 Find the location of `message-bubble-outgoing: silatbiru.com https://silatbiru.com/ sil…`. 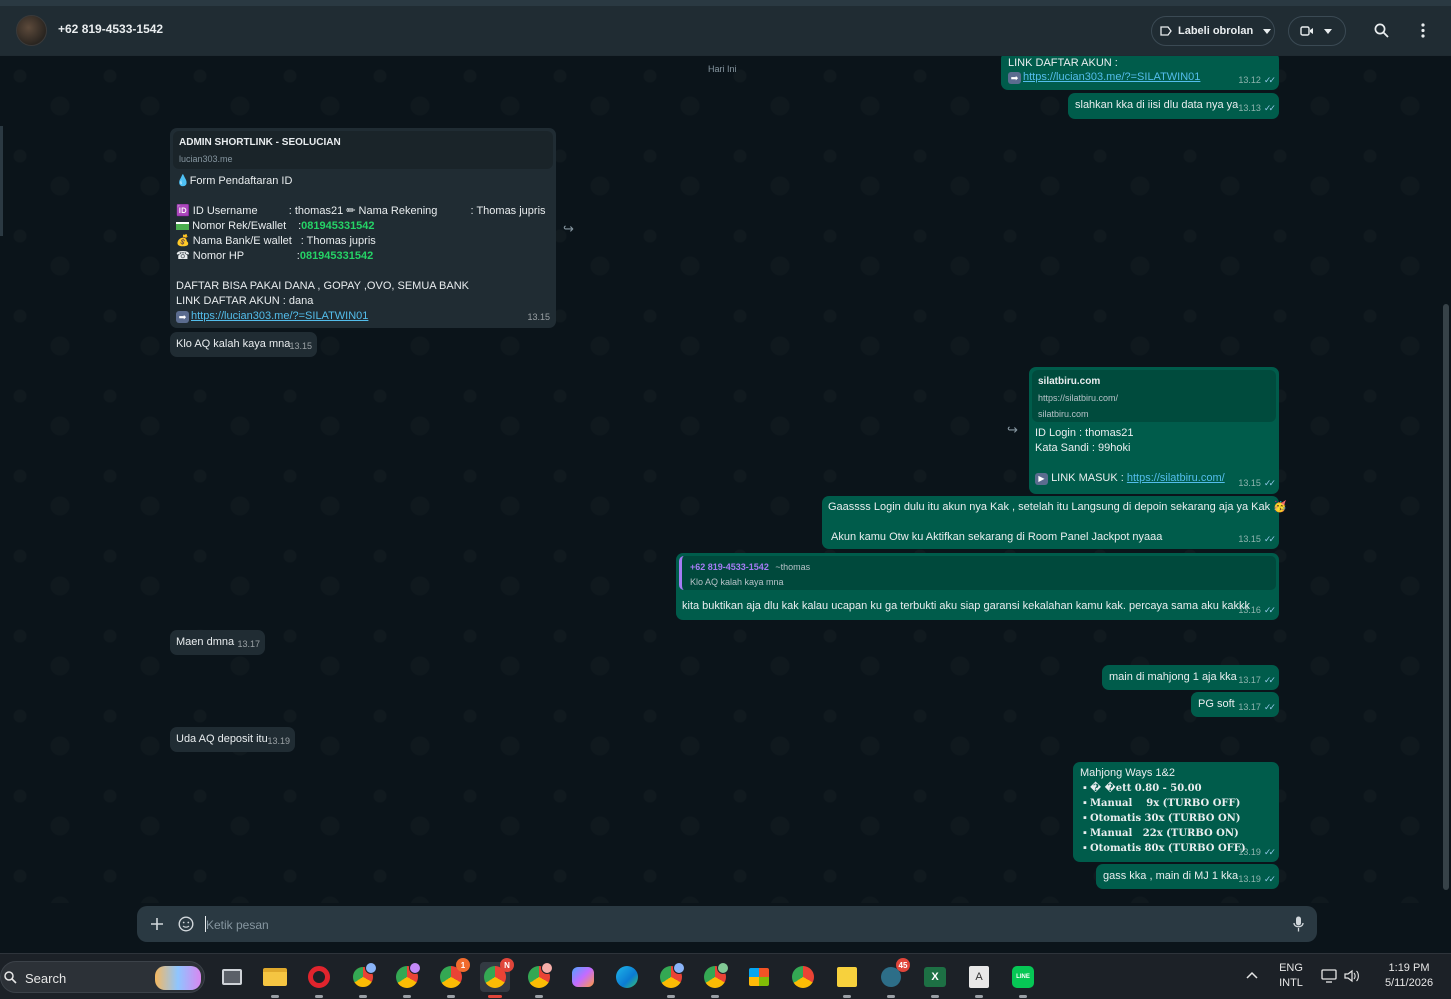

message-bubble-outgoing: silatbiru.com https://silatbiru.com/ sil… is located at coordinates (1154, 430).